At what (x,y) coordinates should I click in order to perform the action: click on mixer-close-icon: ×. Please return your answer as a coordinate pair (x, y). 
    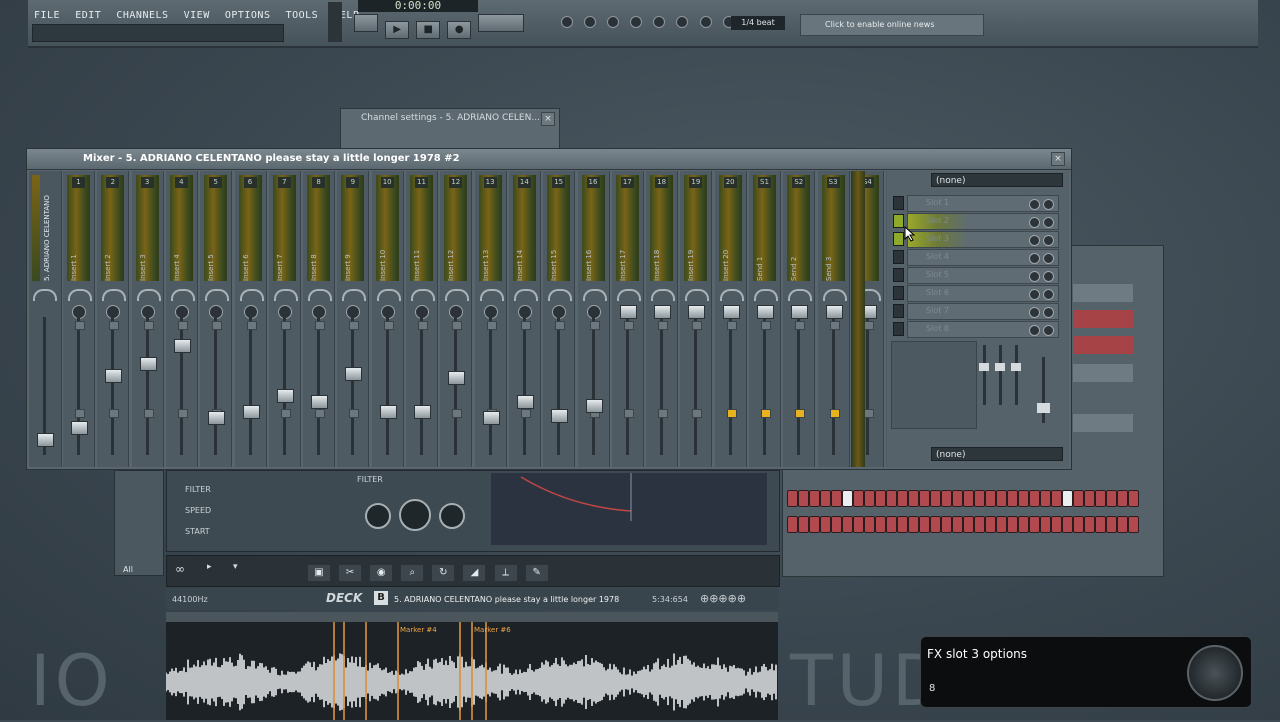
    Looking at the image, I should click on (1058, 159).